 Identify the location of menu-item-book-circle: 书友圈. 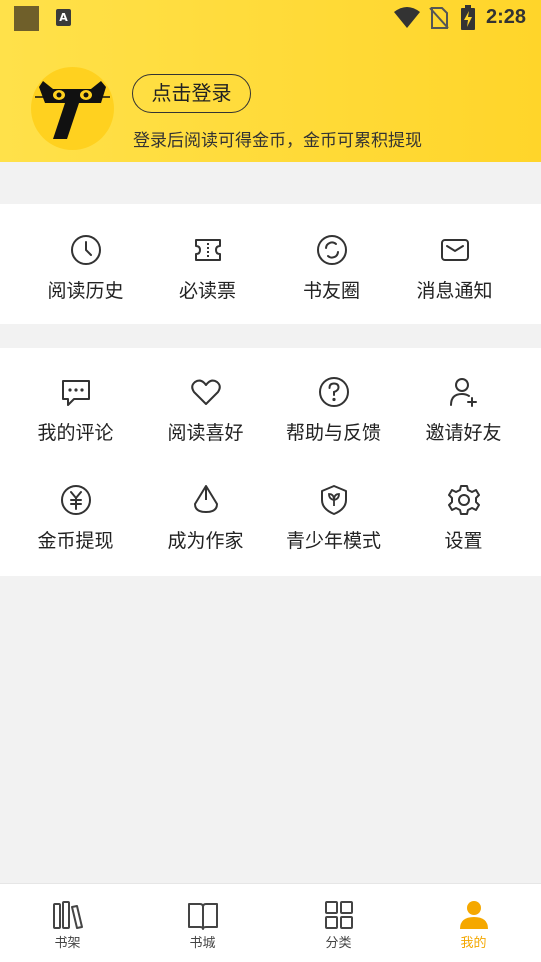
(331, 267).